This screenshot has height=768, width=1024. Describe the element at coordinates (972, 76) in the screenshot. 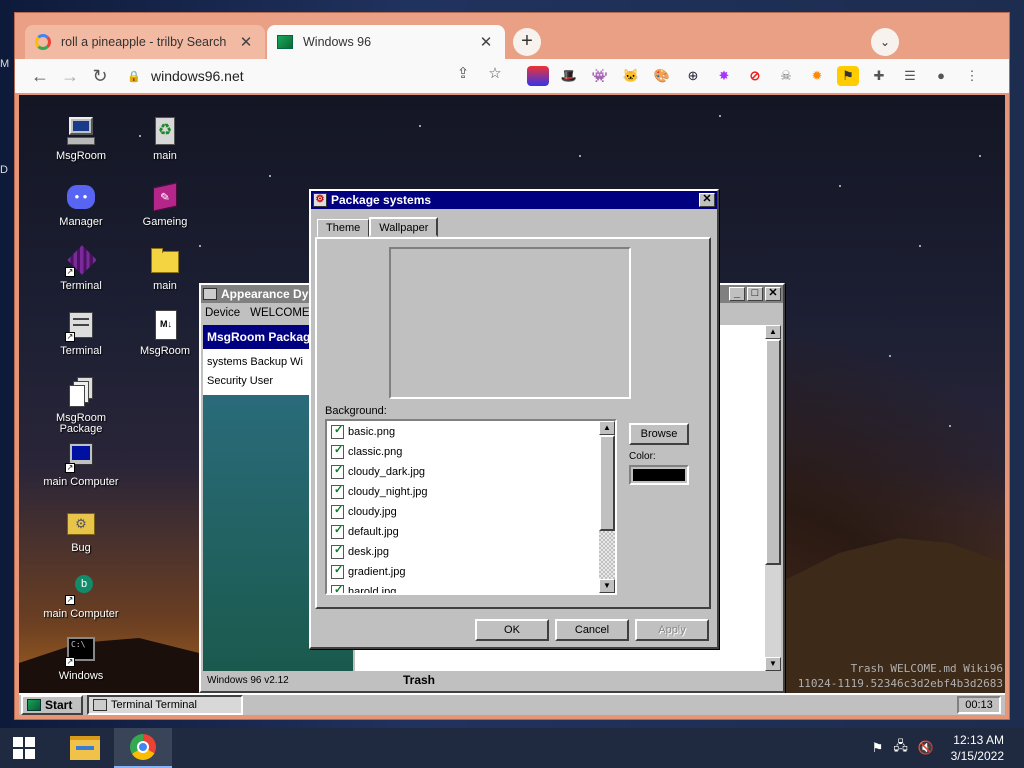

I see `kebab-menu-icon: ⋮` at that location.